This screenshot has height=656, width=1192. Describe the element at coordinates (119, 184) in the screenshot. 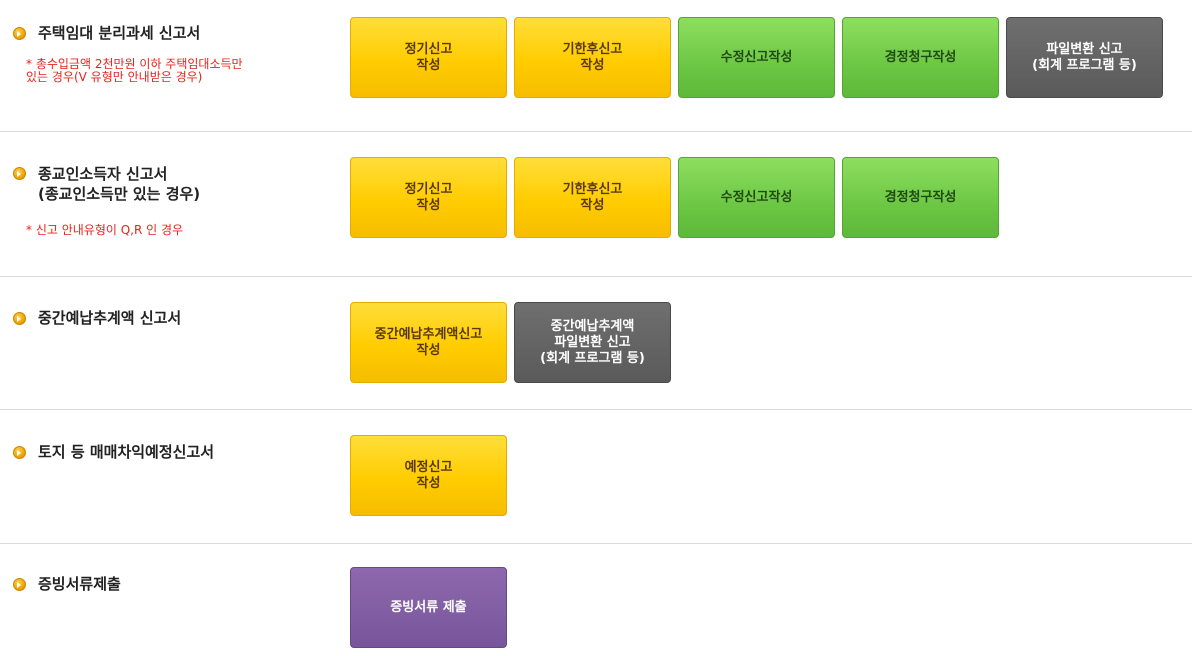

I see `section-title: 종교인소득자 신고서 (종교인소득만 있는 경우)` at that location.